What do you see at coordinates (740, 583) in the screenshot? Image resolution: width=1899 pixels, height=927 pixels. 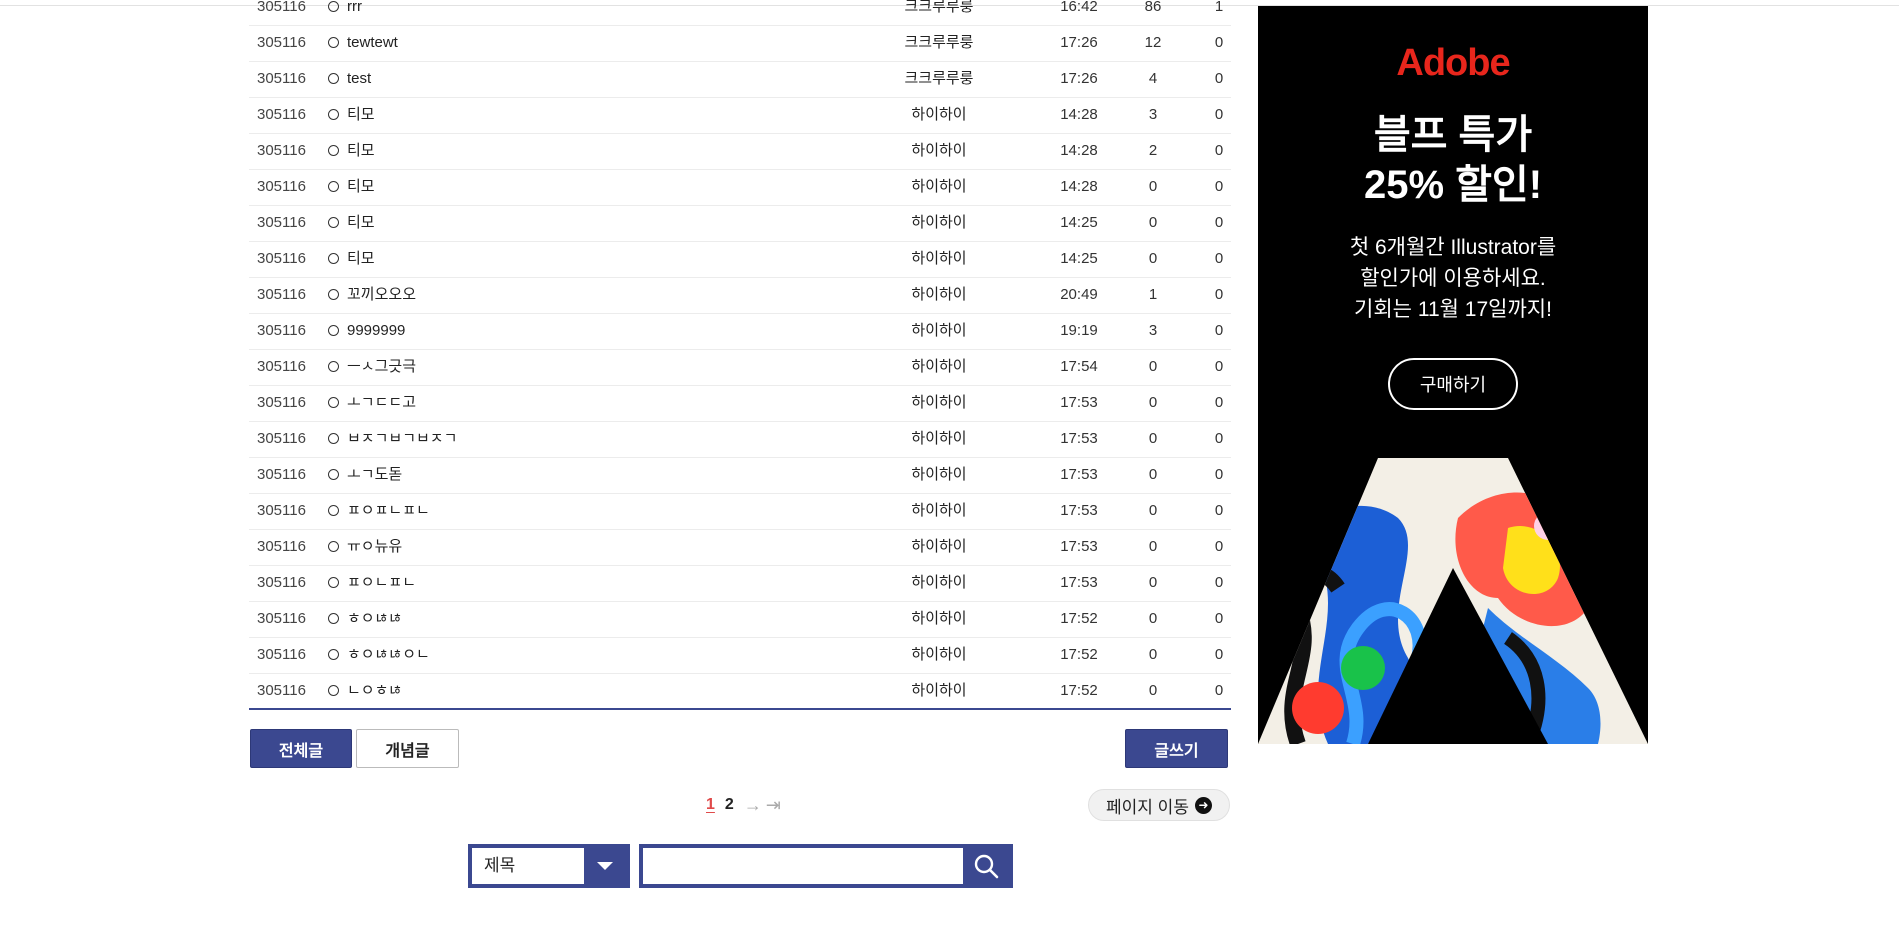 I see `table-row: 305116 ㅍㅇㄴㅍㄴ 하이하이 17:53 0 0` at bounding box center [740, 583].